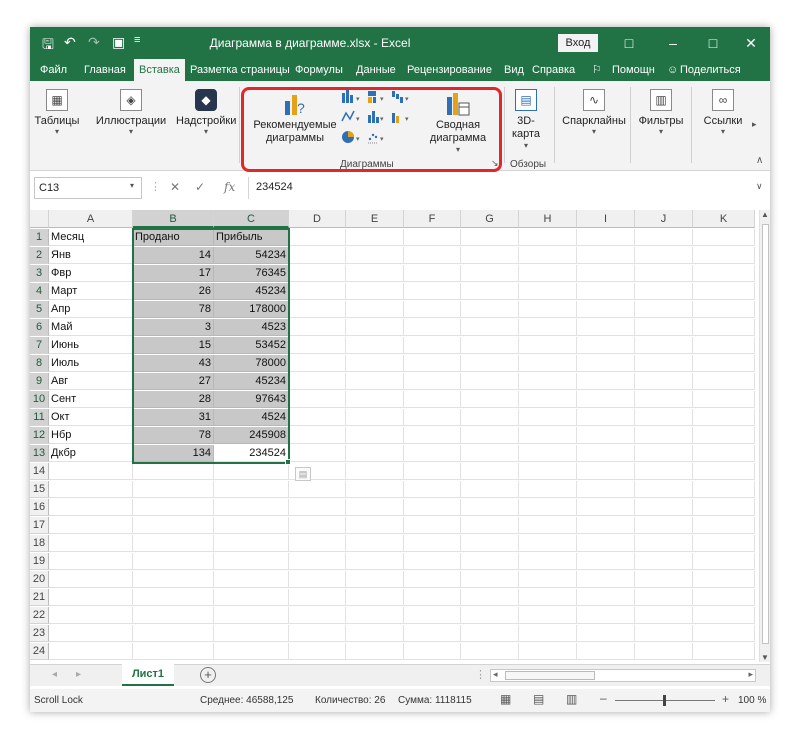 Image resolution: width=800 pixels, height=737 pixels. What do you see at coordinates (375, 633) in the screenshot?
I see `cell-e23` at bounding box center [375, 633].